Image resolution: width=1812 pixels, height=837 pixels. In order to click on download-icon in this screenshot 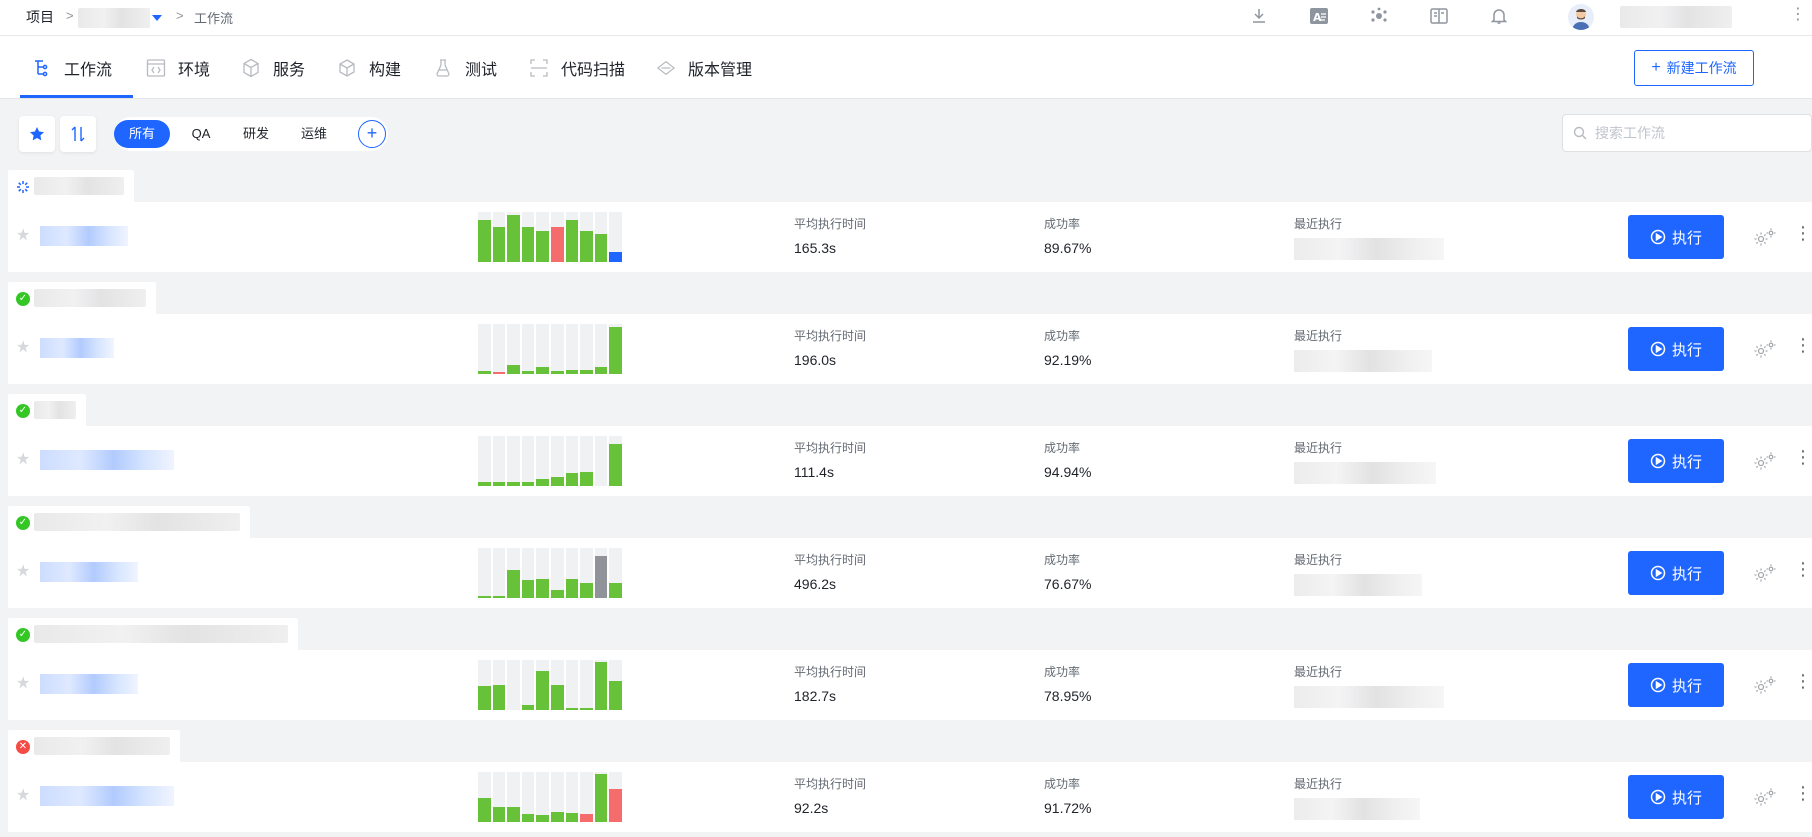, I will do `click(1259, 16)`.